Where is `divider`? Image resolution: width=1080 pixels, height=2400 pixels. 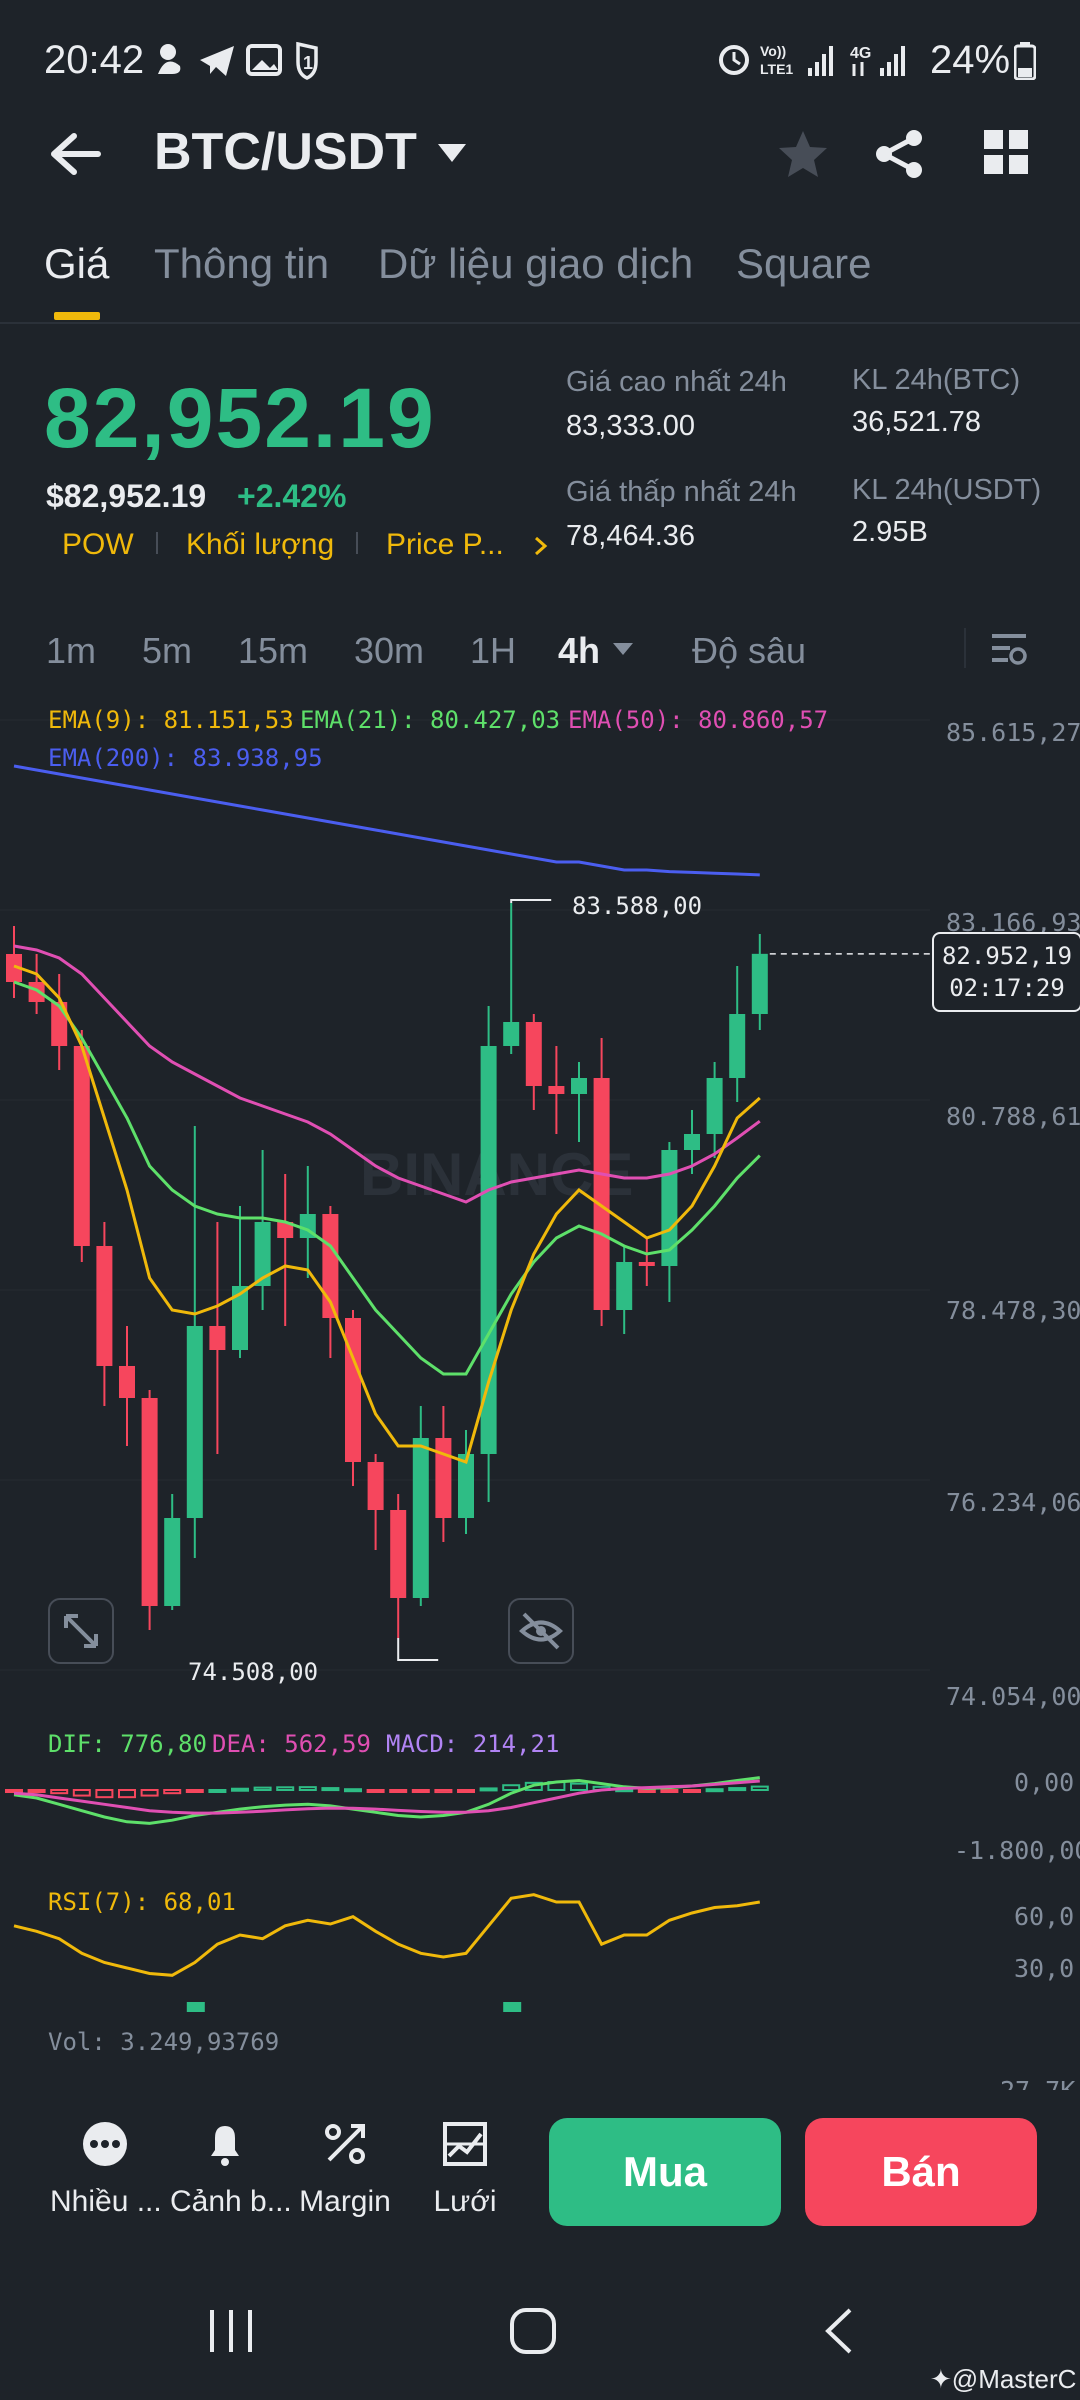 divider is located at coordinates (965, 648).